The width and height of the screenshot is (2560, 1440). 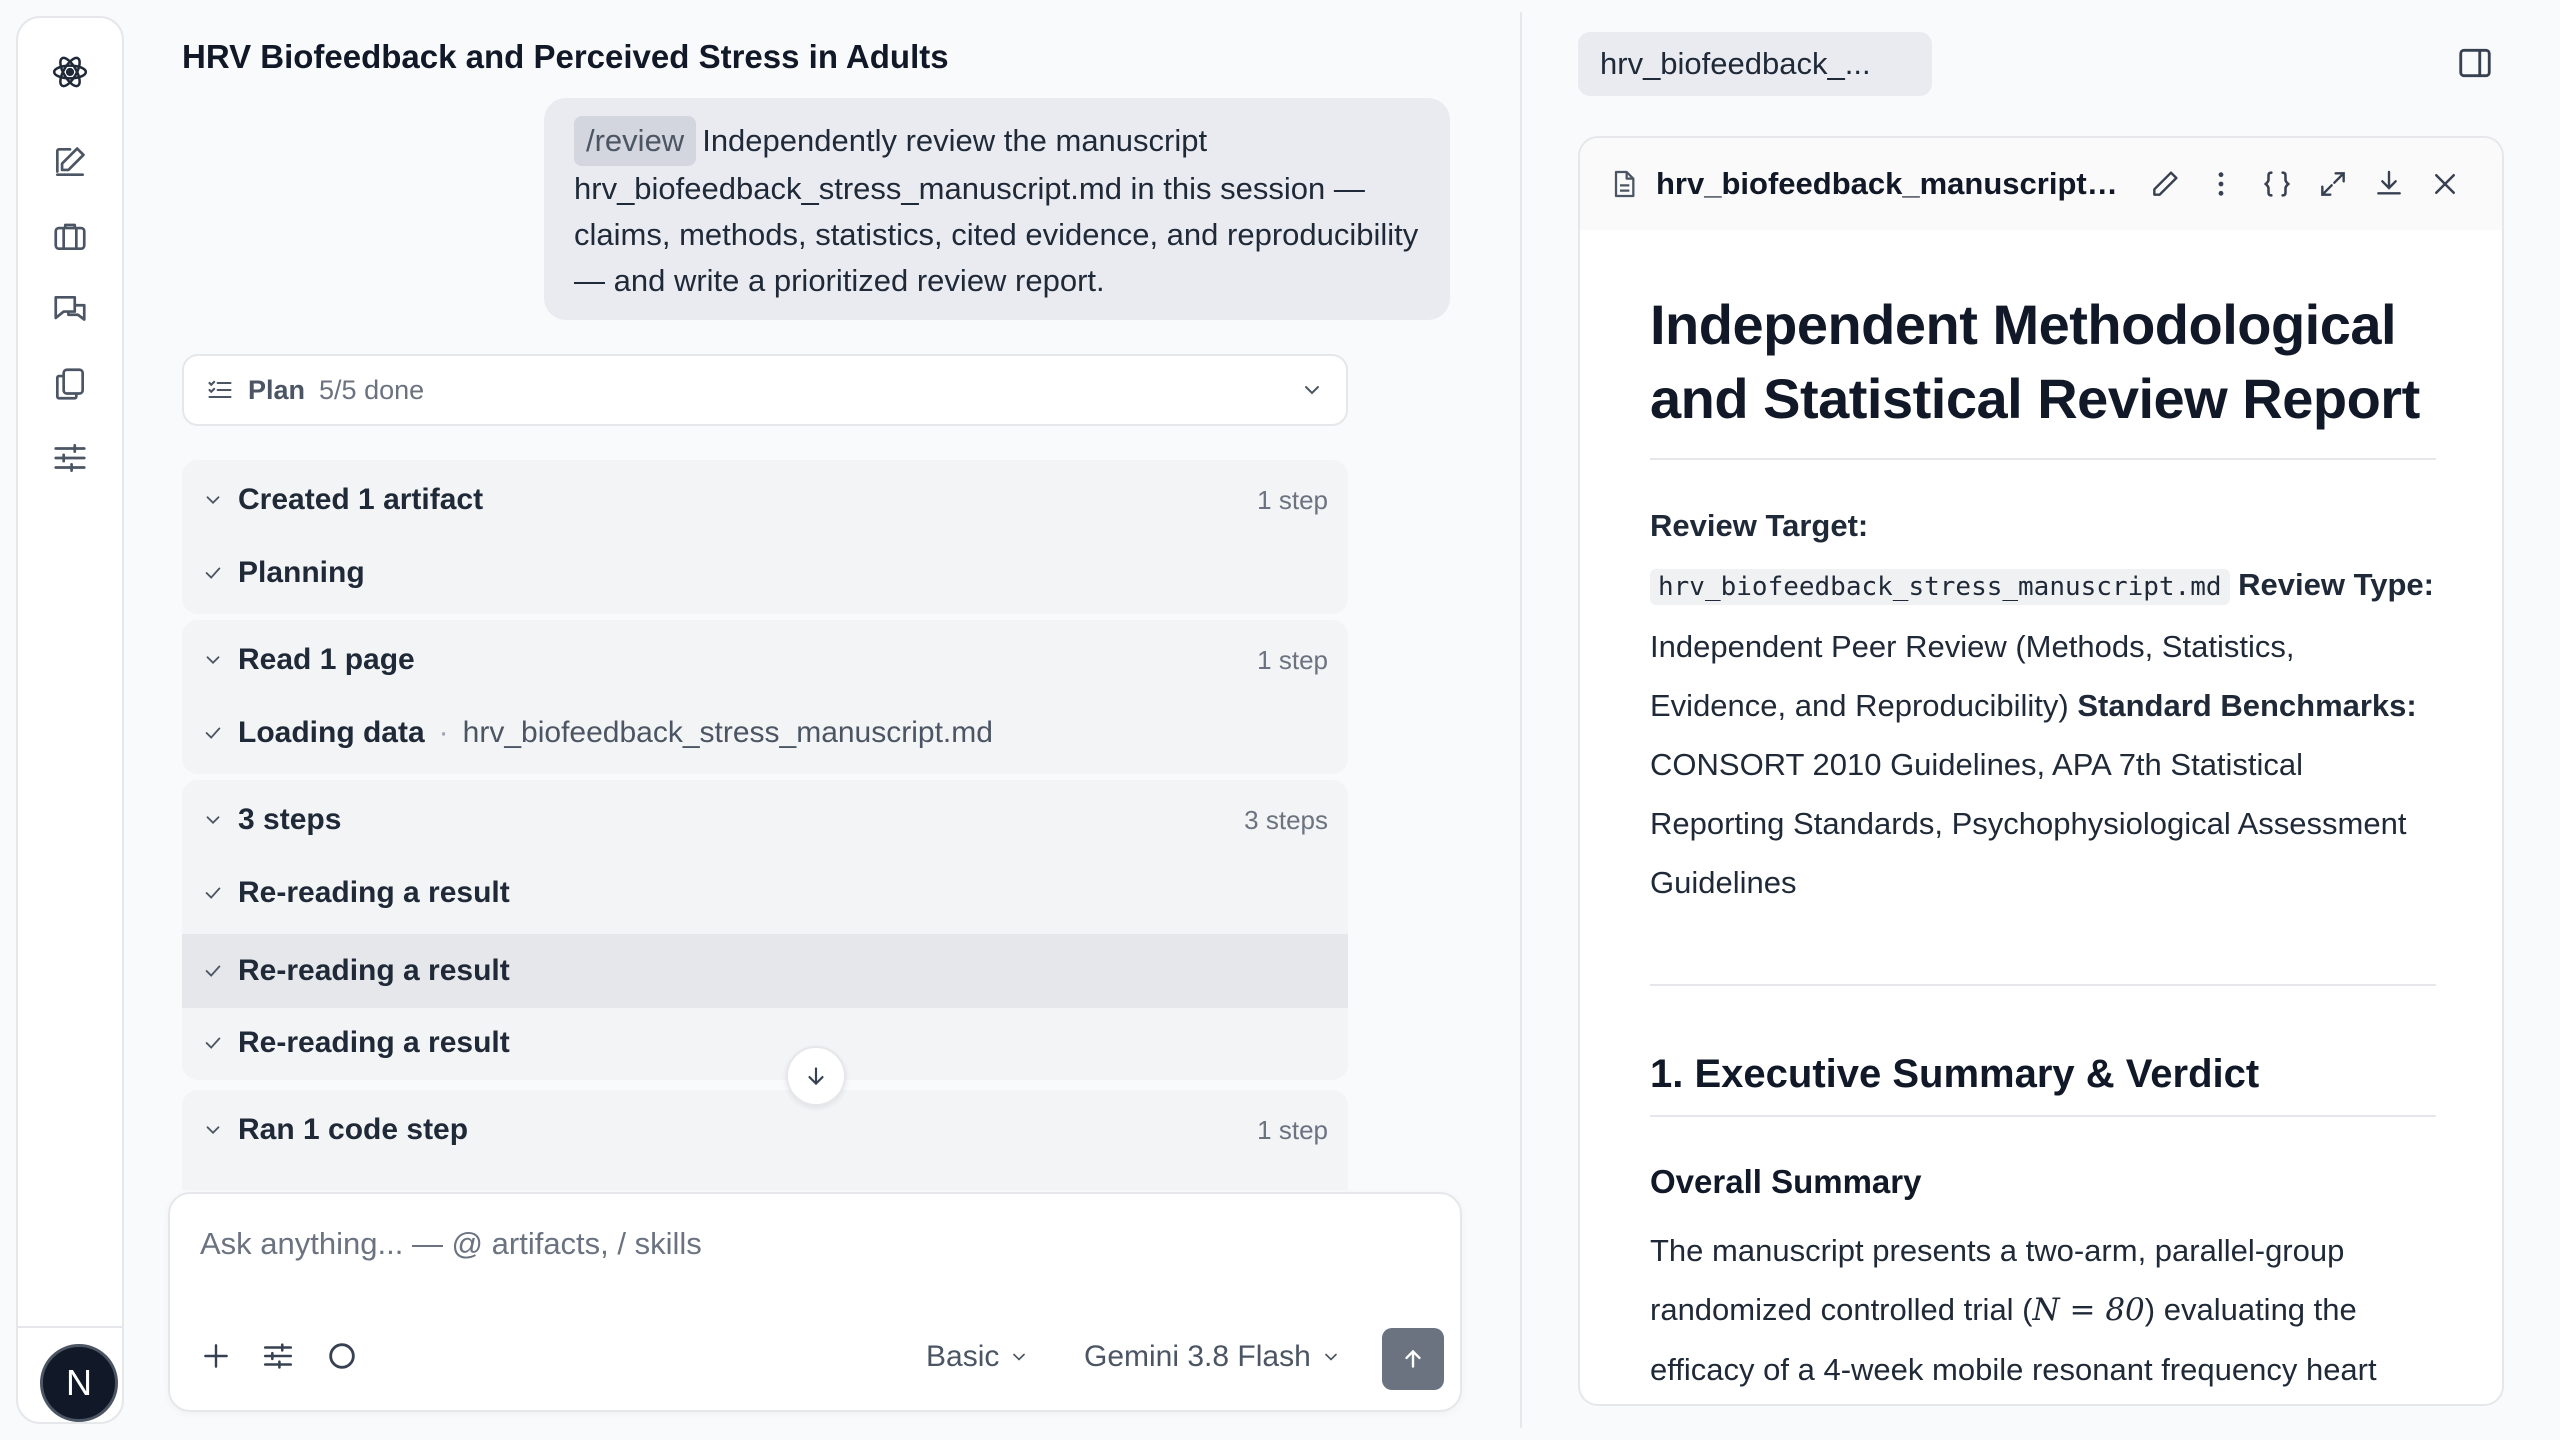 I want to click on edit-button, so click(x=2165, y=184).